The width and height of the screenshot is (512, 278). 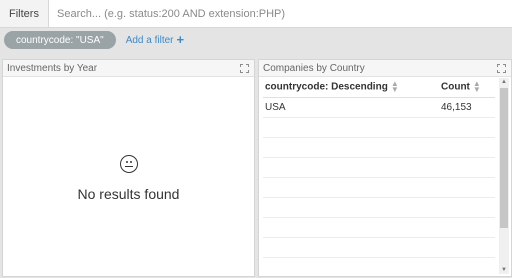 What do you see at coordinates (504, 158) in the screenshot?
I see `scrollbar-thumb` at bounding box center [504, 158].